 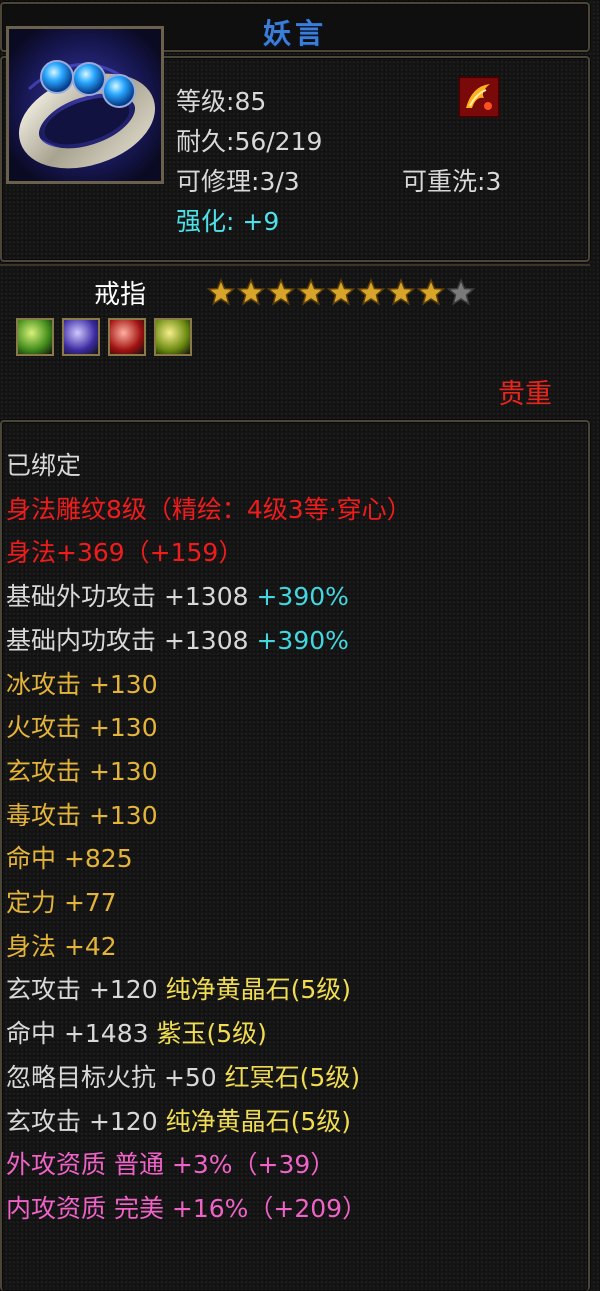 I want to click on attribute-line: 外攻资质 普通 +3%（+39）, so click(x=209, y=1165).